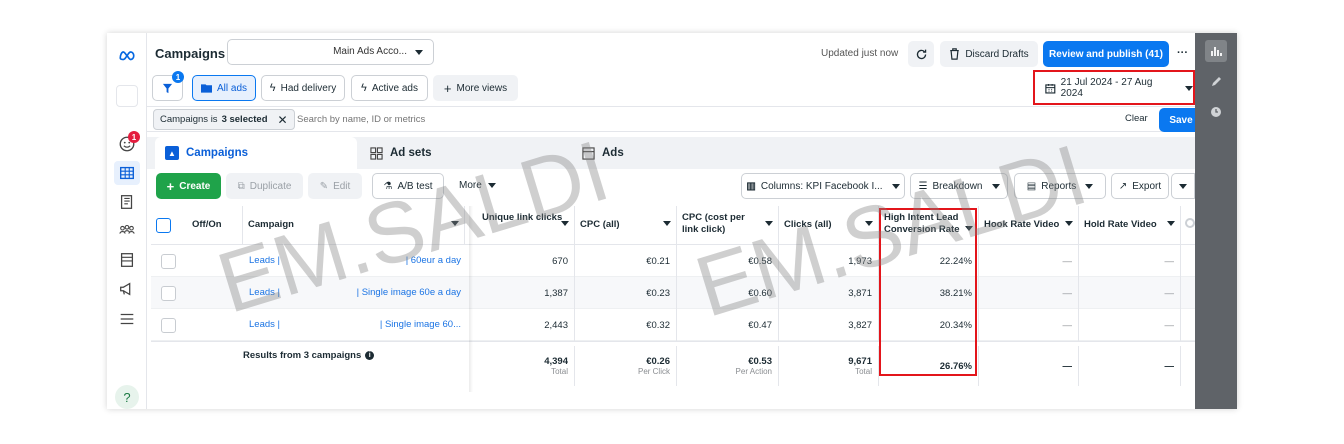 This screenshot has width=1344, height=444. What do you see at coordinates (370, 355) in the screenshot?
I see `info-icon: i` at bounding box center [370, 355].